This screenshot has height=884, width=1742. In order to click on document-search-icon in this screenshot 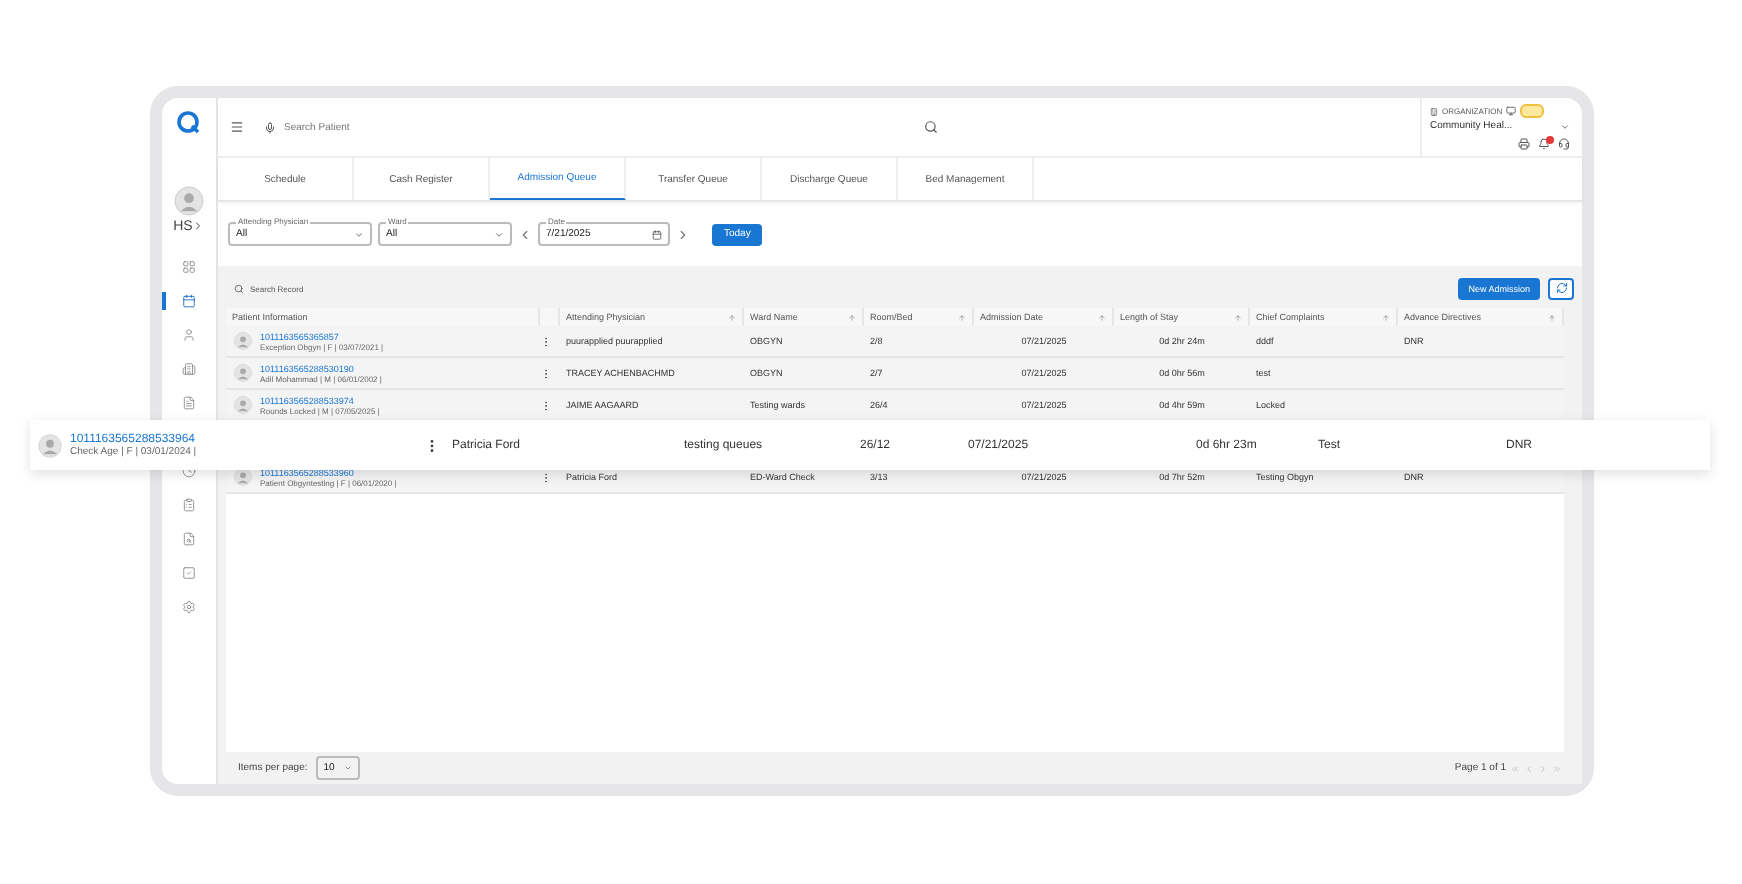, I will do `click(189, 539)`.